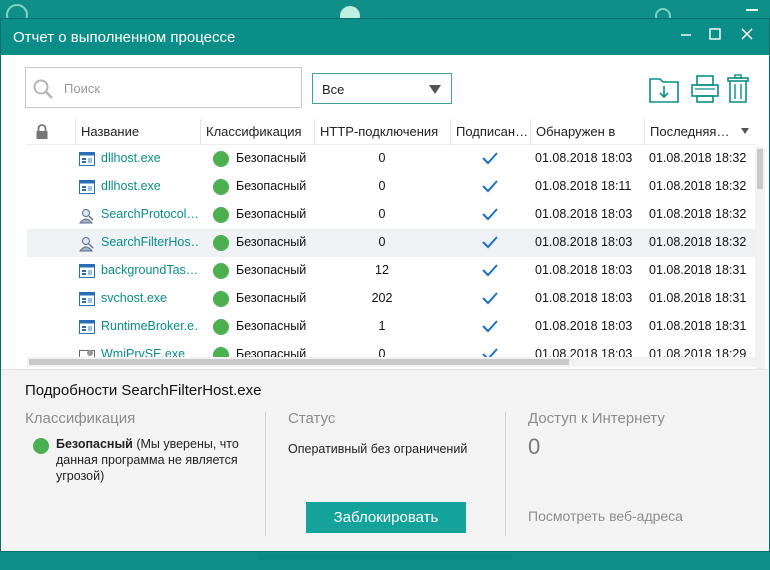 The width and height of the screenshot is (770, 570). What do you see at coordinates (385, 557) in the screenshot?
I see `background-window-edge` at bounding box center [385, 557].